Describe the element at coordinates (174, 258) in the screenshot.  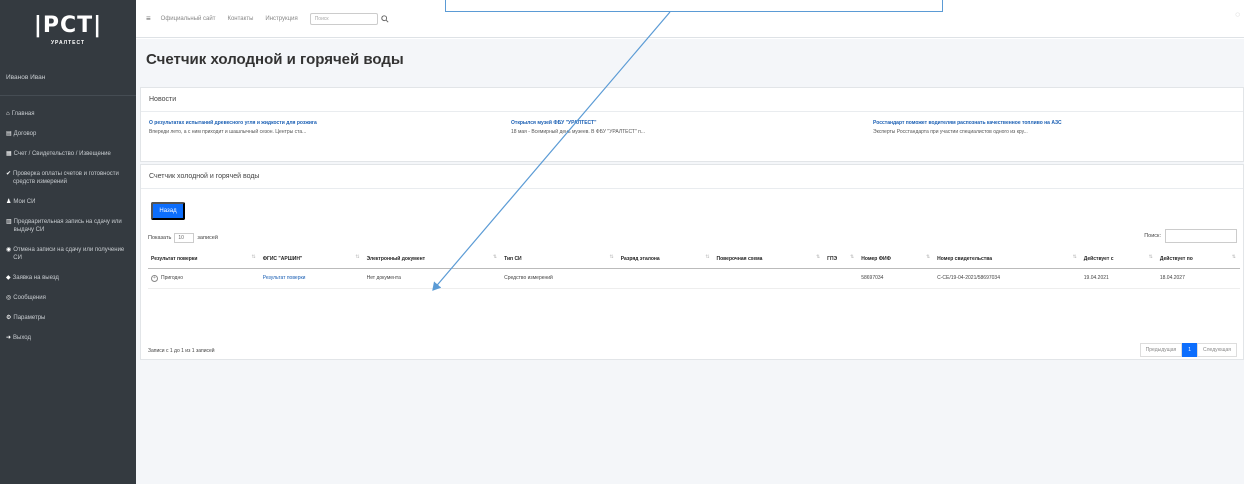
I see `column-header-label: Результат поверки` at that location.